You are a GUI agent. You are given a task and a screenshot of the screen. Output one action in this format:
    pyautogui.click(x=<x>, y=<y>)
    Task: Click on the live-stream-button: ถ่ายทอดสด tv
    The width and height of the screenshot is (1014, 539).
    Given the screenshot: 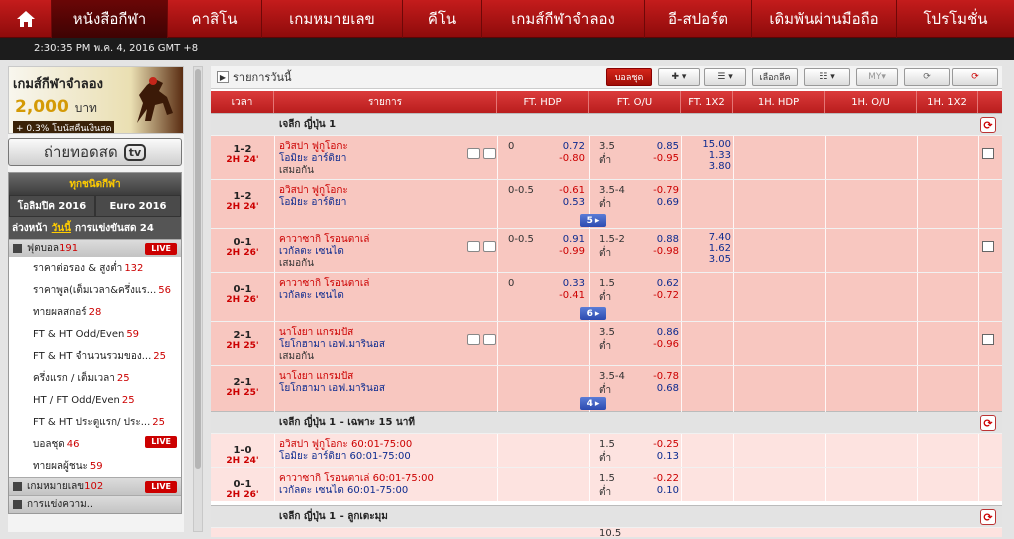 What is the action you would take?
    pyautogui.click(x=95, y=152)
    